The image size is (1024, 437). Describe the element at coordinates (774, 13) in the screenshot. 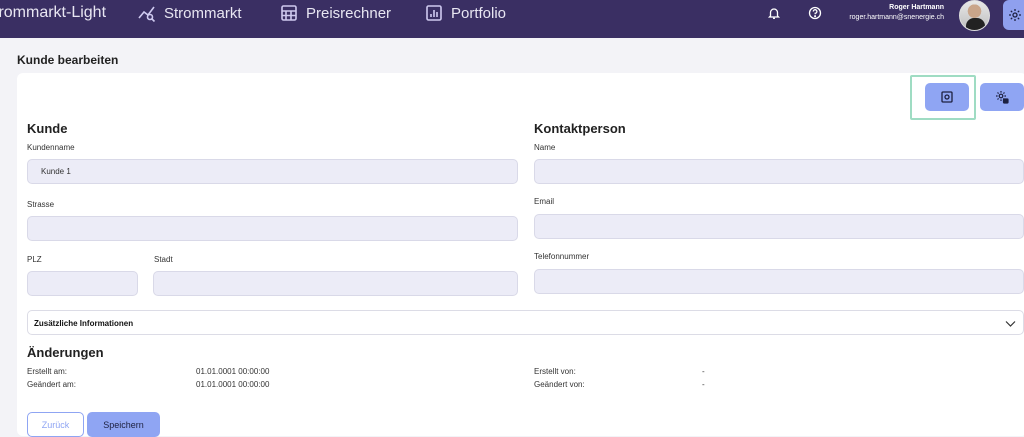

I see `bell-icon` at that location.